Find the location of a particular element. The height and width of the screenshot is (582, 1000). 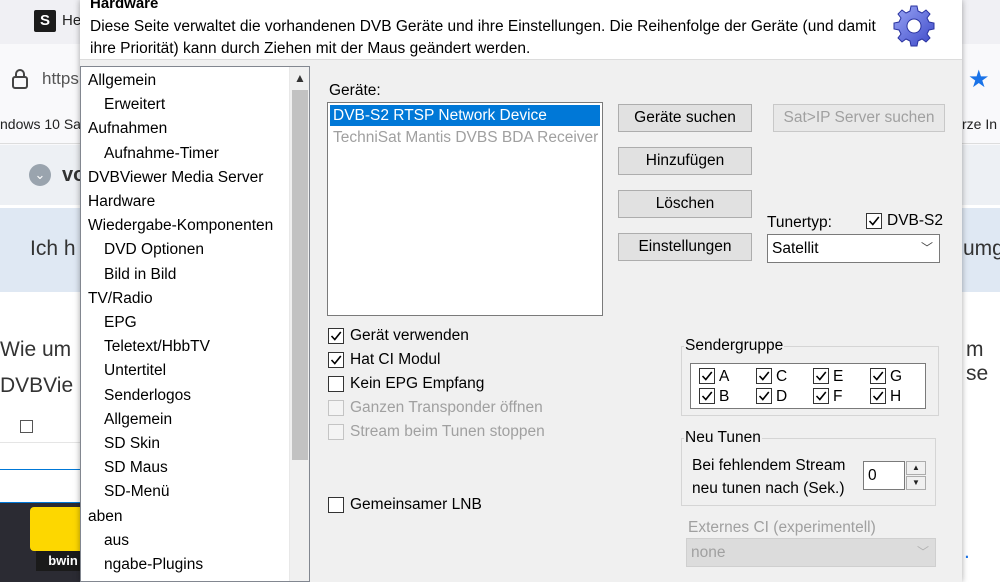

external-ci-value: none is located at coordinates (708, 552).